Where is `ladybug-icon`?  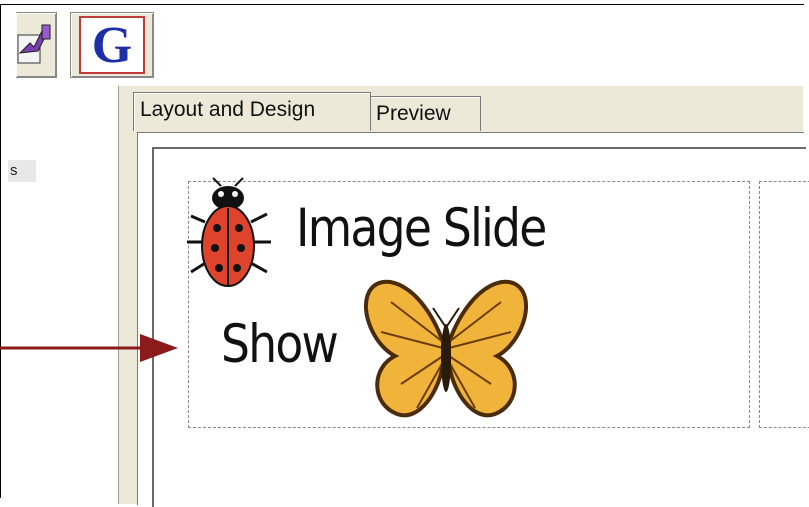
ladybug-icon is located at coordinates (229, 232).